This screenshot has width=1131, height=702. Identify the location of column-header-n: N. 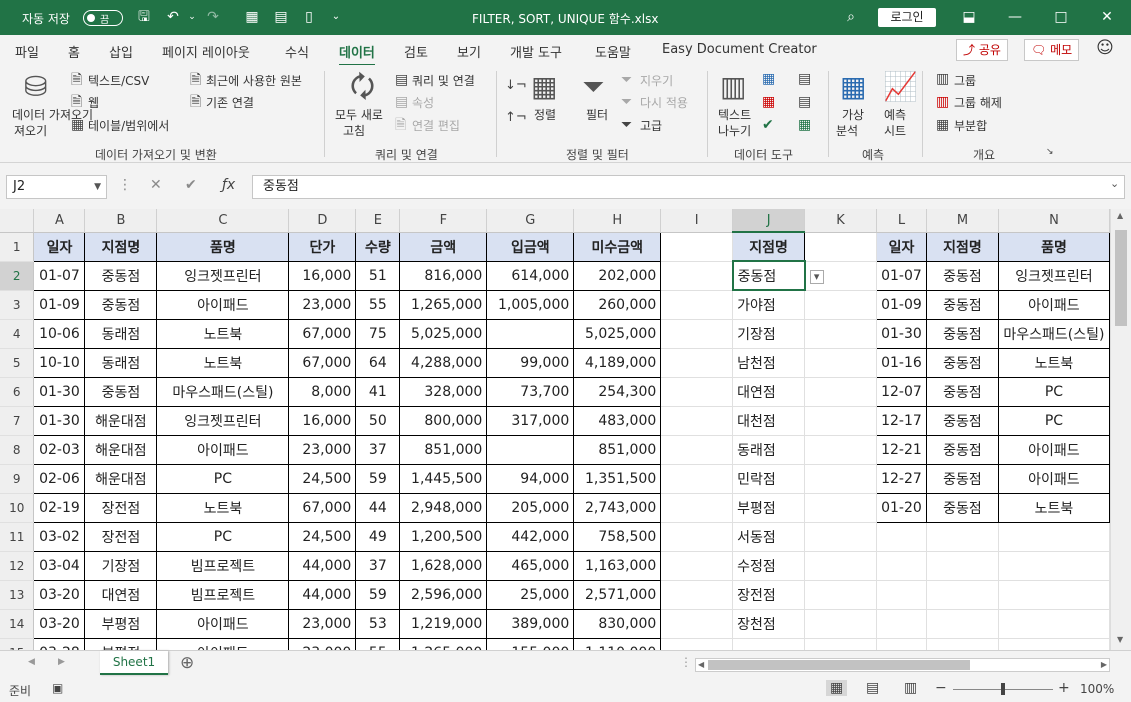
(1054, 221).